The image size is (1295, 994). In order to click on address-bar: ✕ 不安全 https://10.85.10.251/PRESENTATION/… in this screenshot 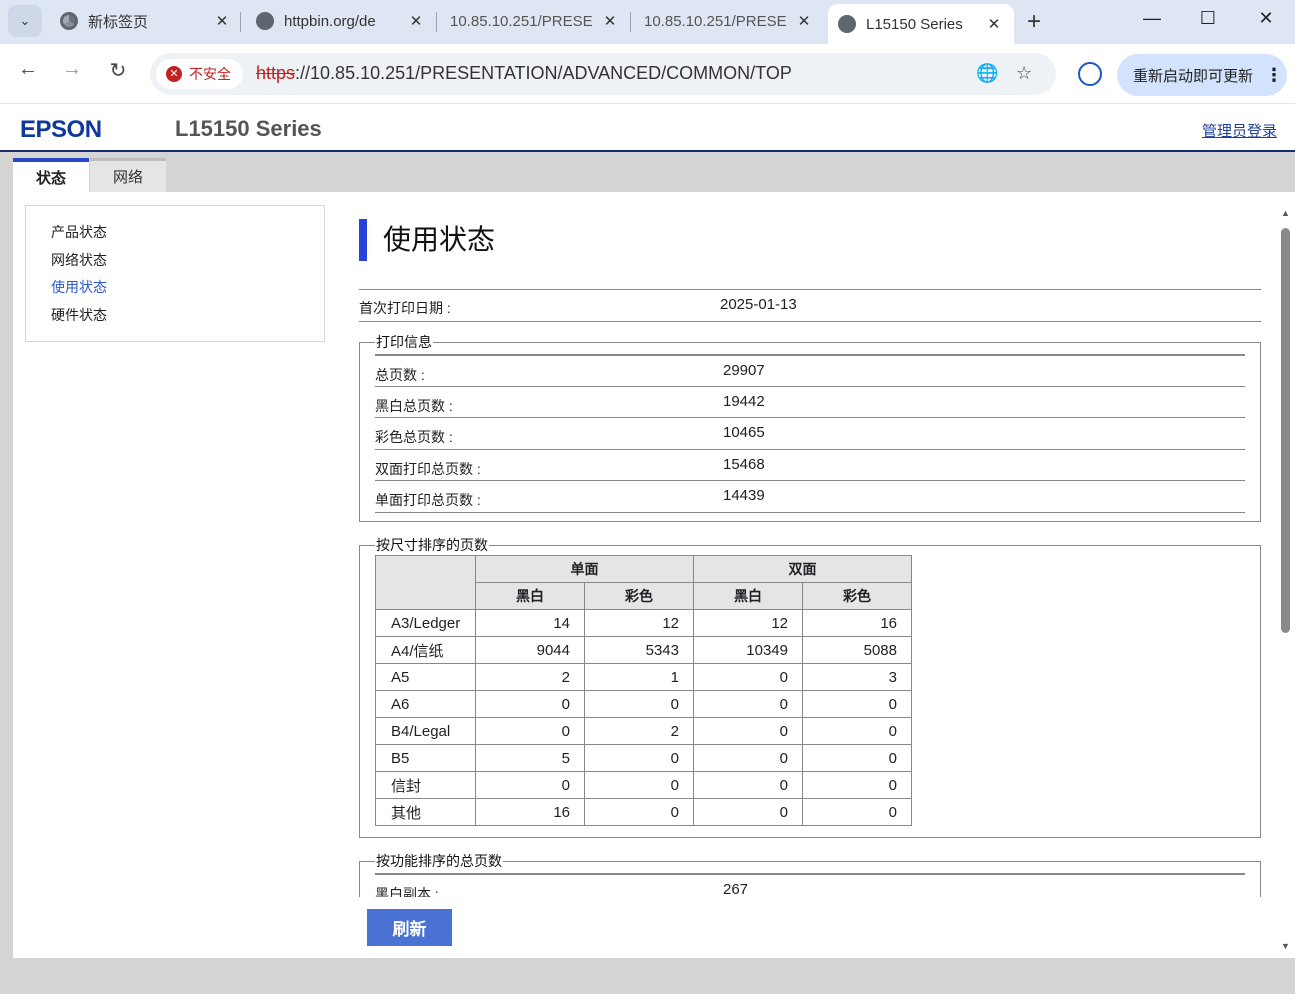, I will do `click(603, 74)`.